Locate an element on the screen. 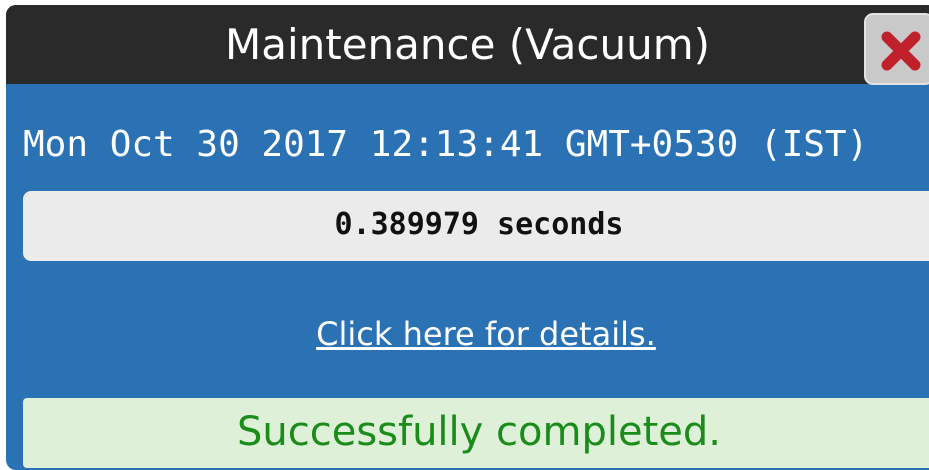  close-x-icon is located at coordinates (901, 51).